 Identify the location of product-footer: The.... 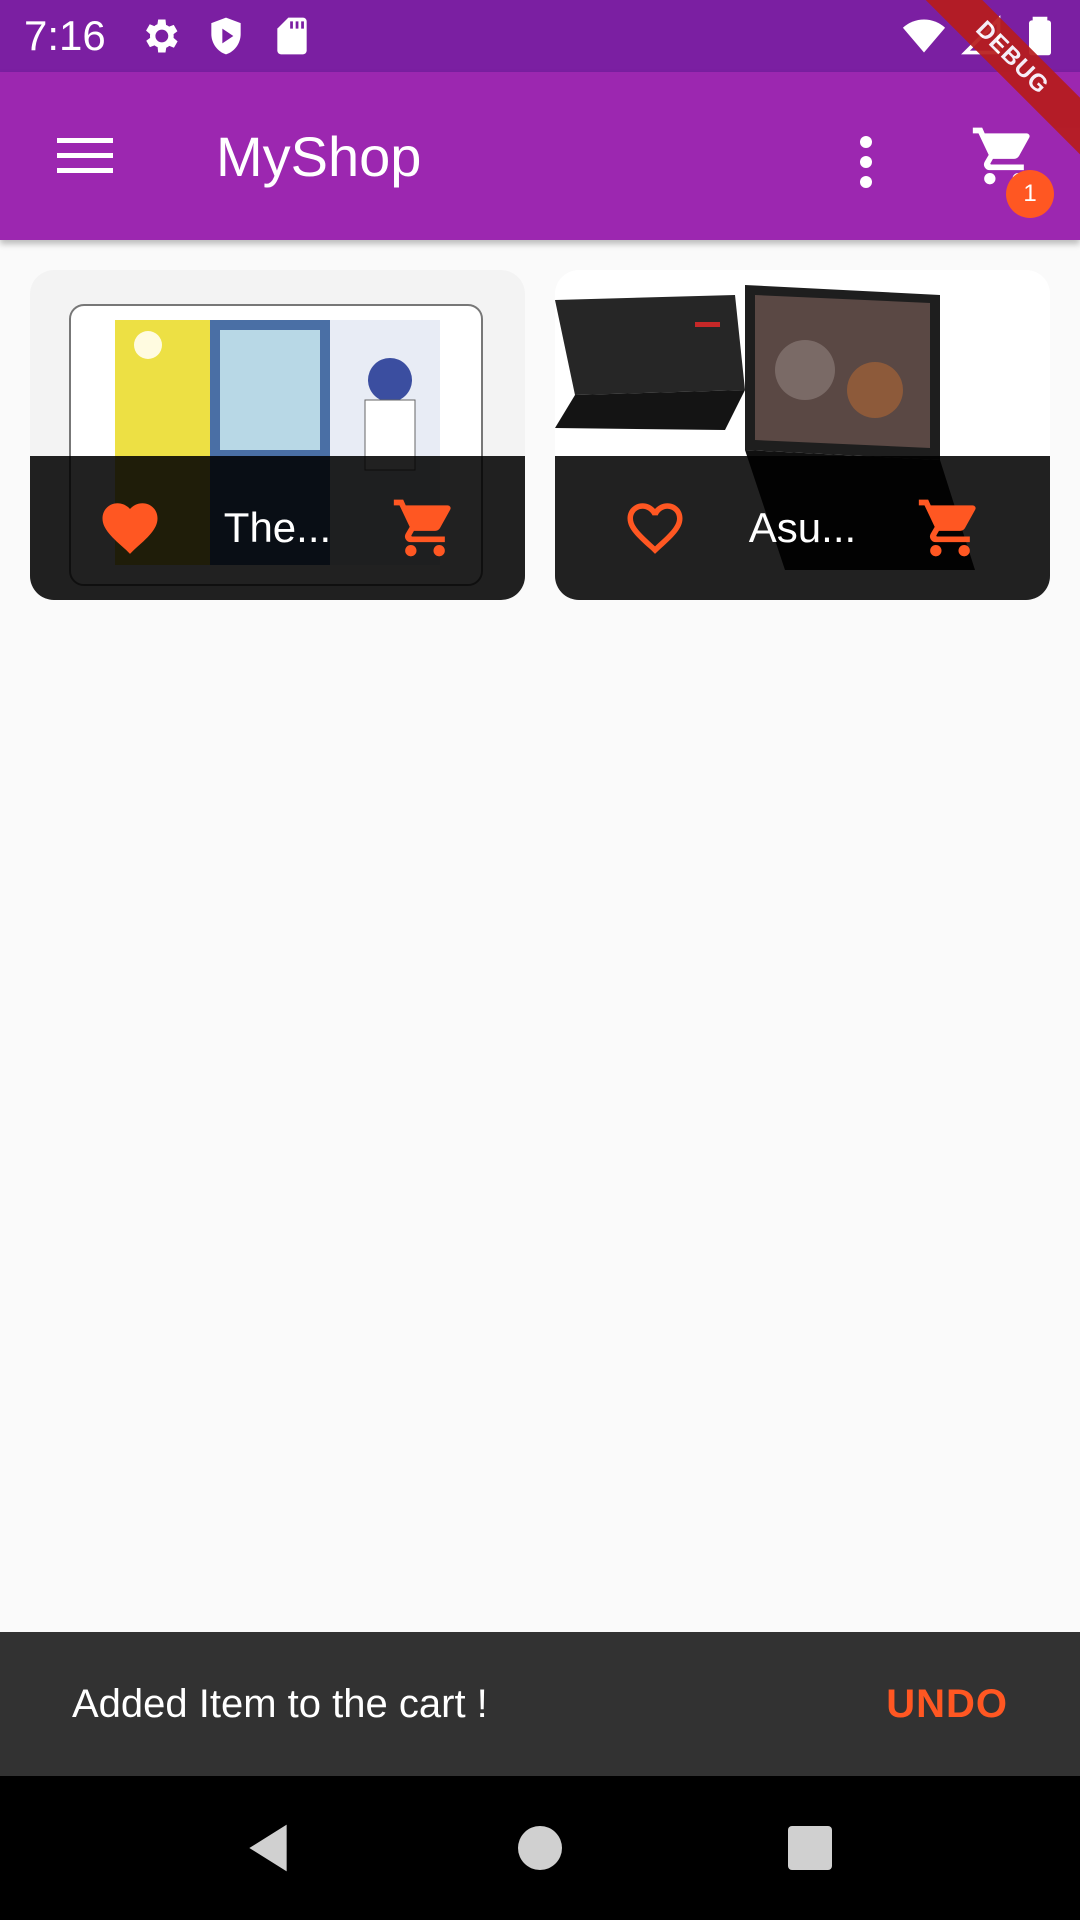
(277, 528).